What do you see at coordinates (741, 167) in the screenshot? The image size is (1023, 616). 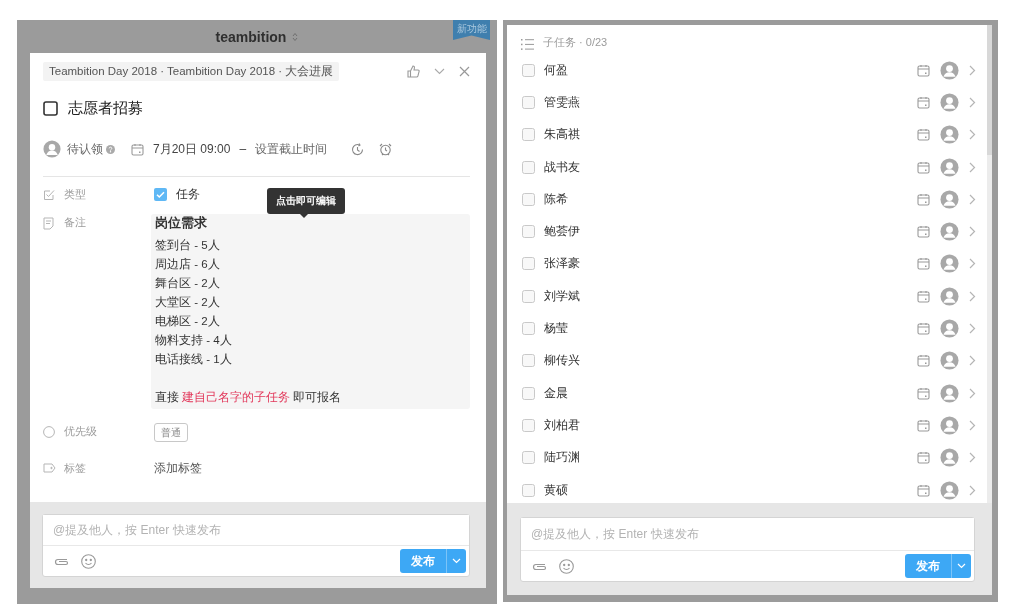 I see `subtask-row: 战书友` at bounding box center [741, 167].